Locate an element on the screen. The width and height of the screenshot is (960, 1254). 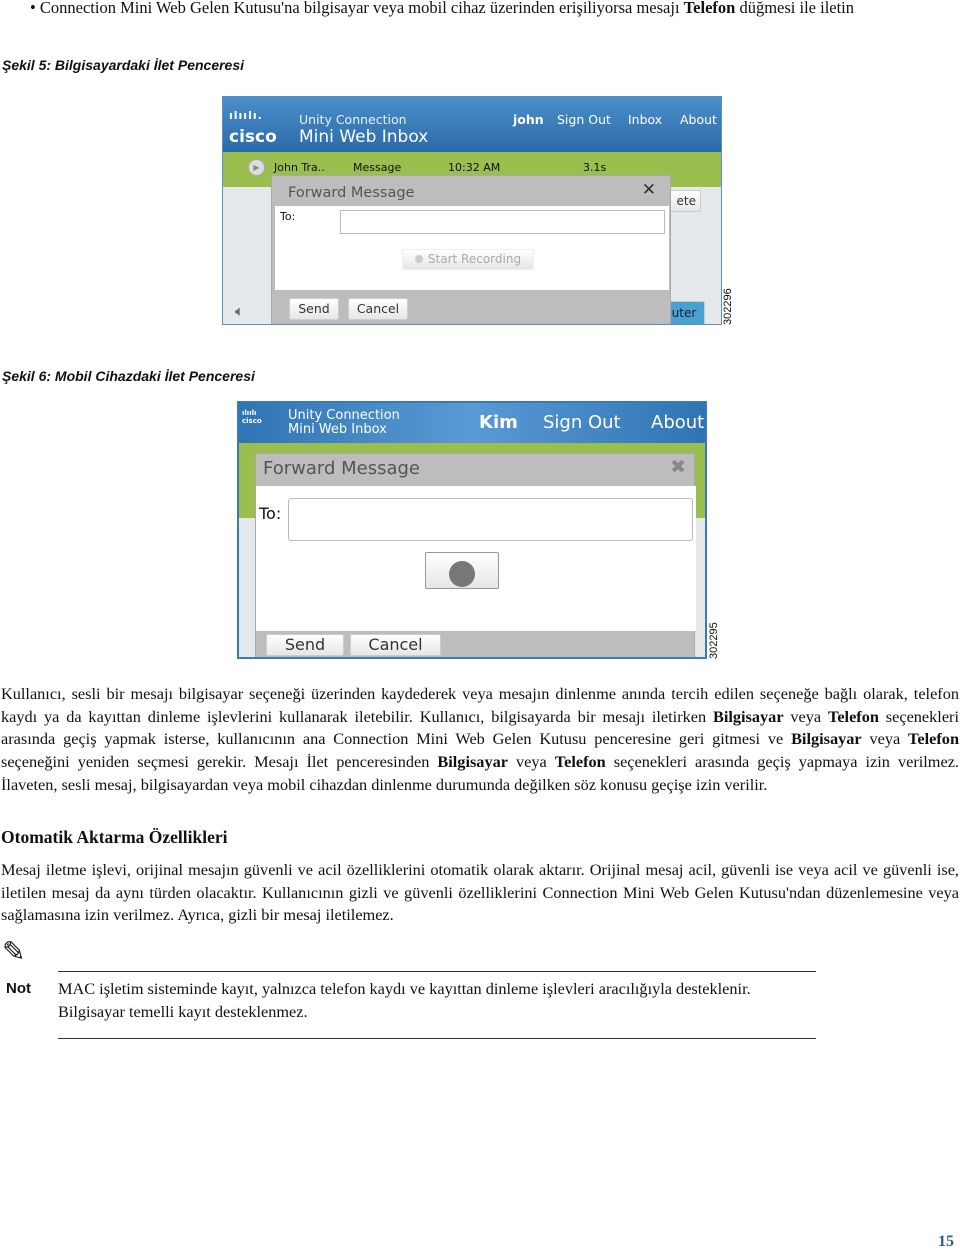
play-icon: ▶ is located at coordinates (256, 167).